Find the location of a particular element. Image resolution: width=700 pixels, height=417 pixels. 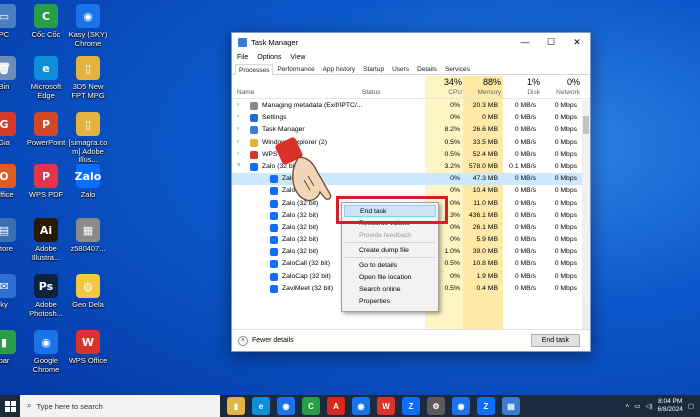

taskbar-app-zalo-icon: Z is located at coordinates (411, 406).